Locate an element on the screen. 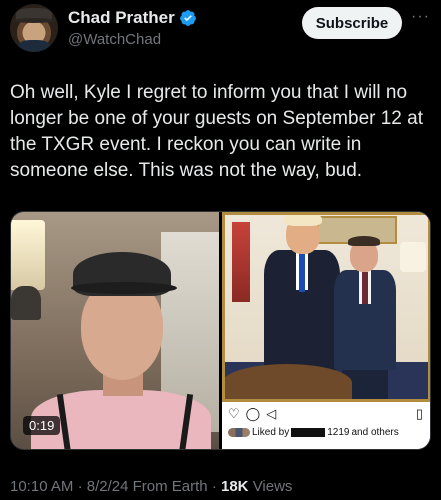 The width and height of the screenshot is (441, 500). name-row: Chad Prather is located at coordinates (132, 18).